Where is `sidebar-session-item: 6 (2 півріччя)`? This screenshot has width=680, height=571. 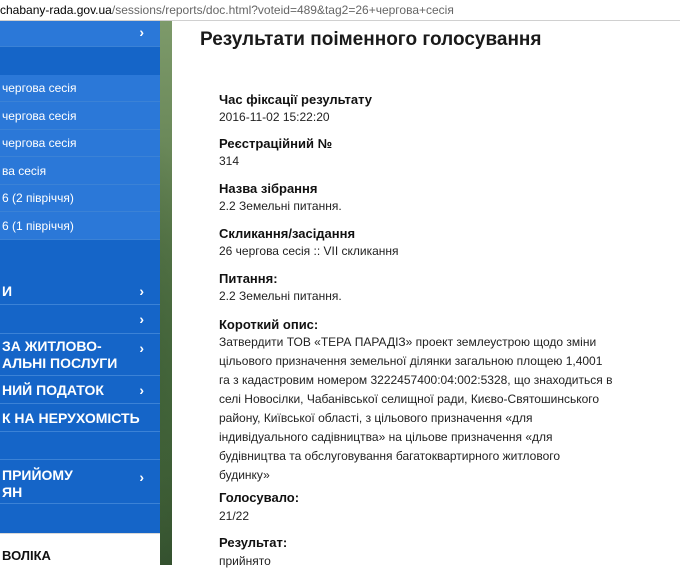
sidebar-session-item: 6 (2 півріччя) is located at coordinates (80, 198).